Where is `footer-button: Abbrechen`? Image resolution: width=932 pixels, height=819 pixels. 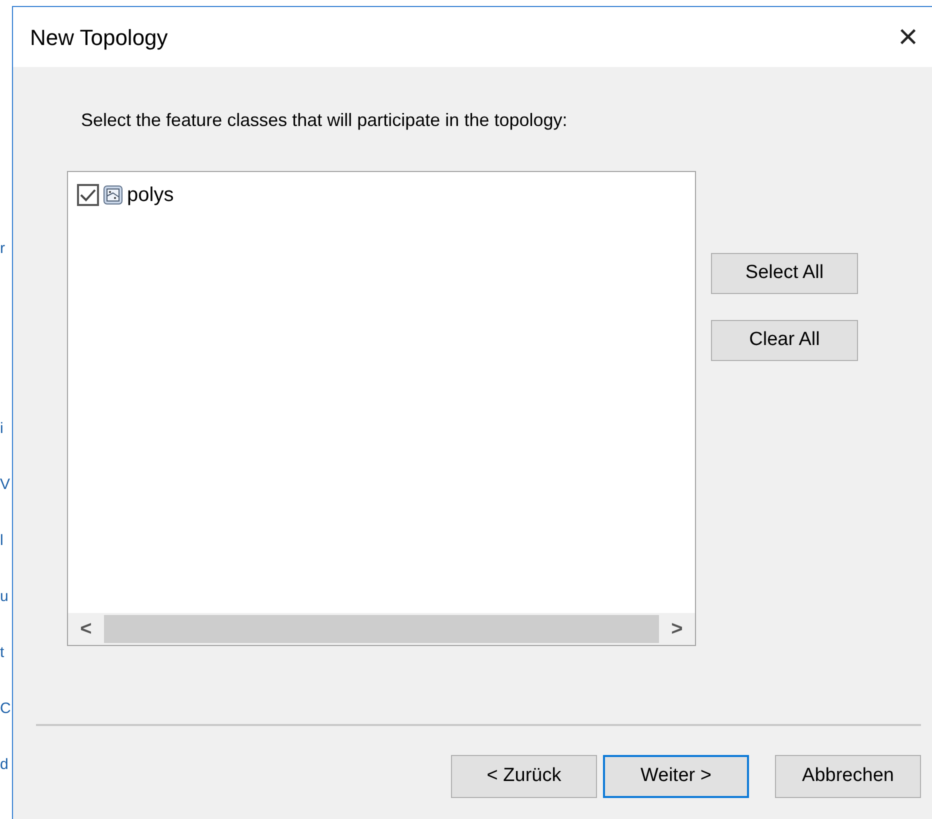
footer-button: Abbrechen is located at coordinates (848, 776).